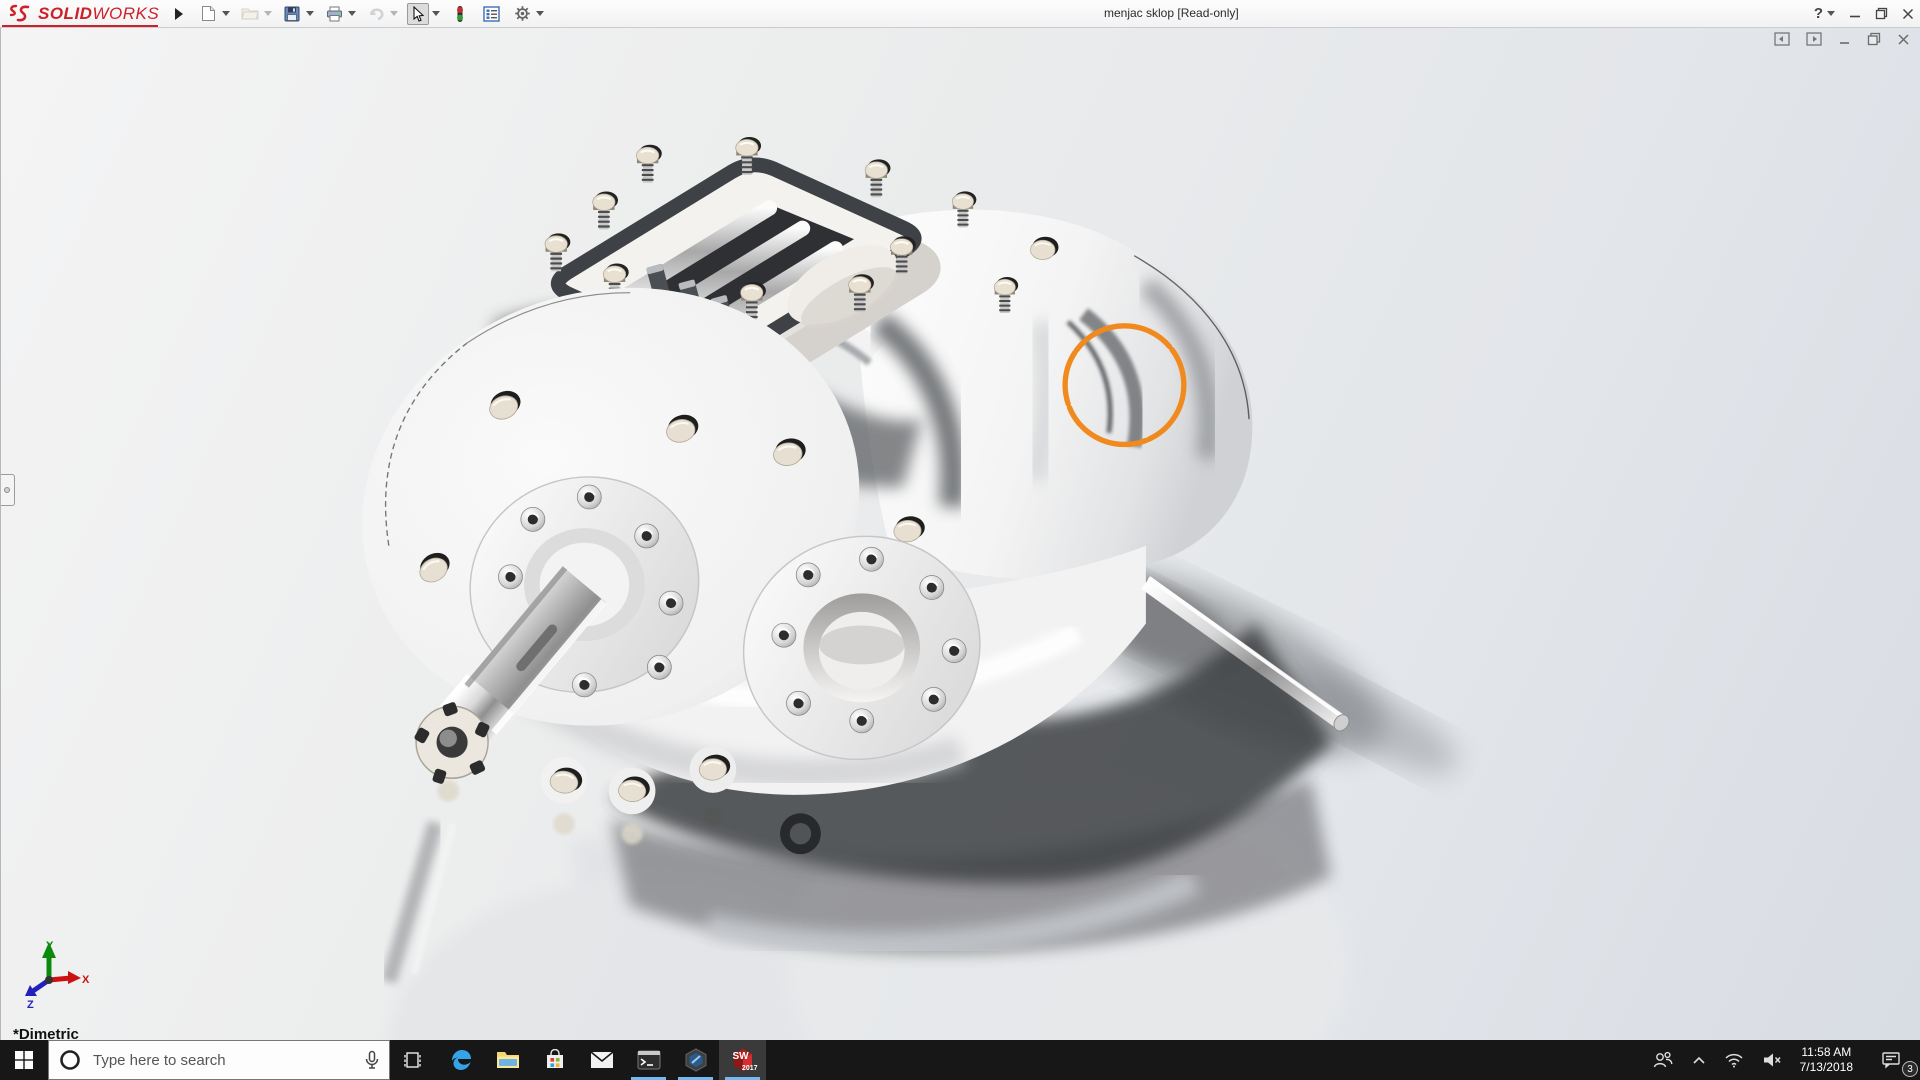 Image resolution: width=1920 pixels, height=1080 pixels. Describe the element at coordinates (1734, 1060) in the screenshot. I see `wifi-icon` at that location.